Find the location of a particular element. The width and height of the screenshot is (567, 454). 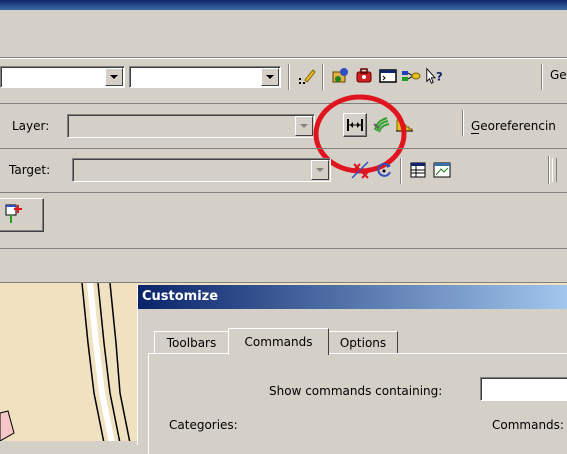

add-control-points-icon is located at coordinates (360, 170).